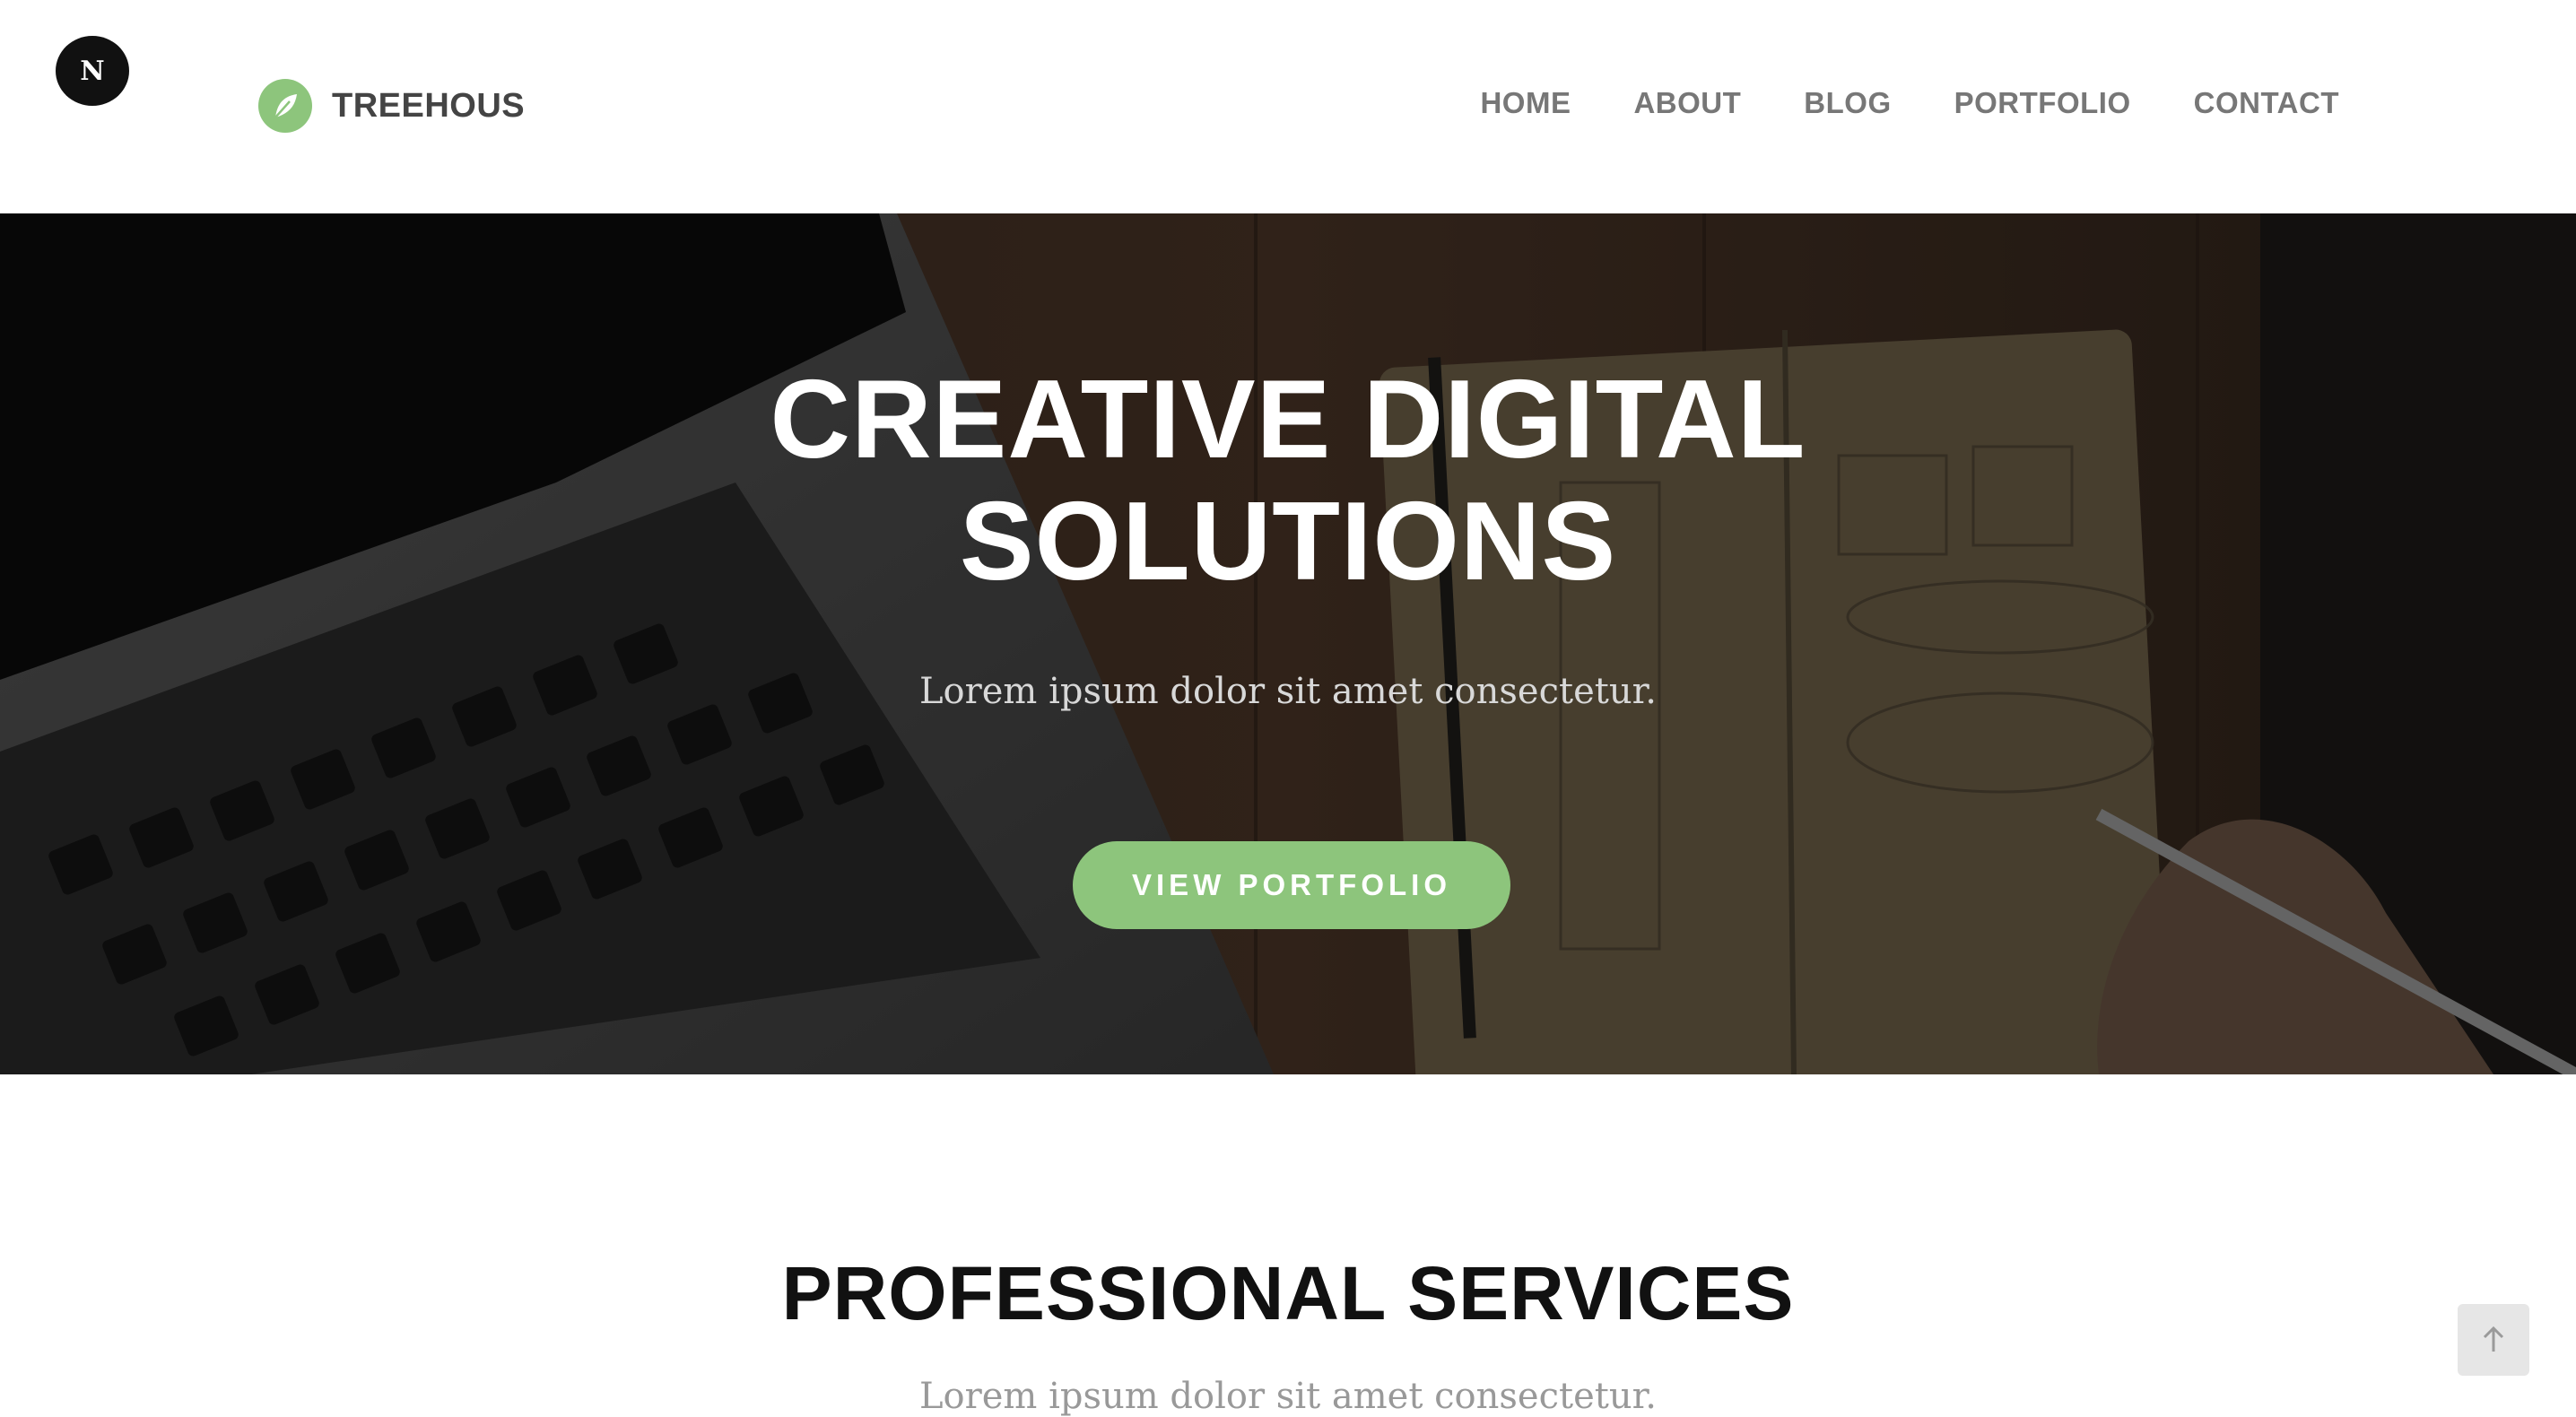 The height and width of the screenshot is (1417, 2576). I want to click on leaf-icon, so click(285, 106).